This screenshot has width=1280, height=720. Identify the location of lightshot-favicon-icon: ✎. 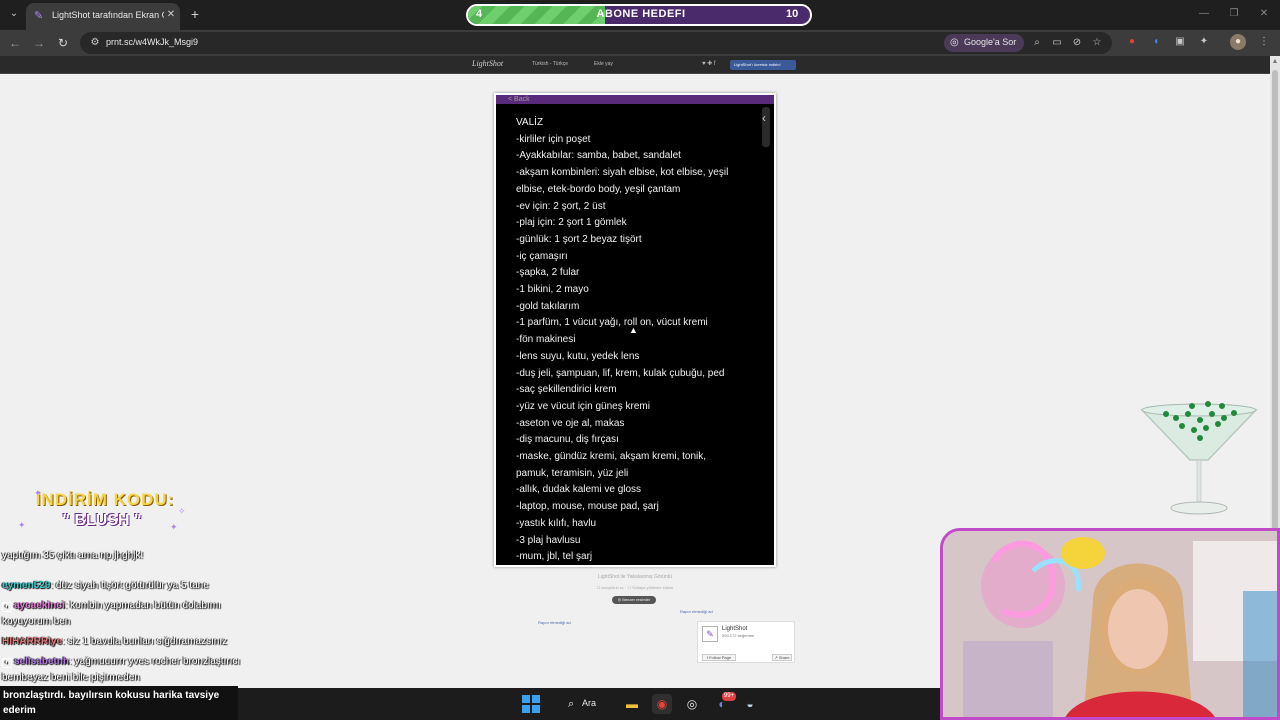
(39, 16).